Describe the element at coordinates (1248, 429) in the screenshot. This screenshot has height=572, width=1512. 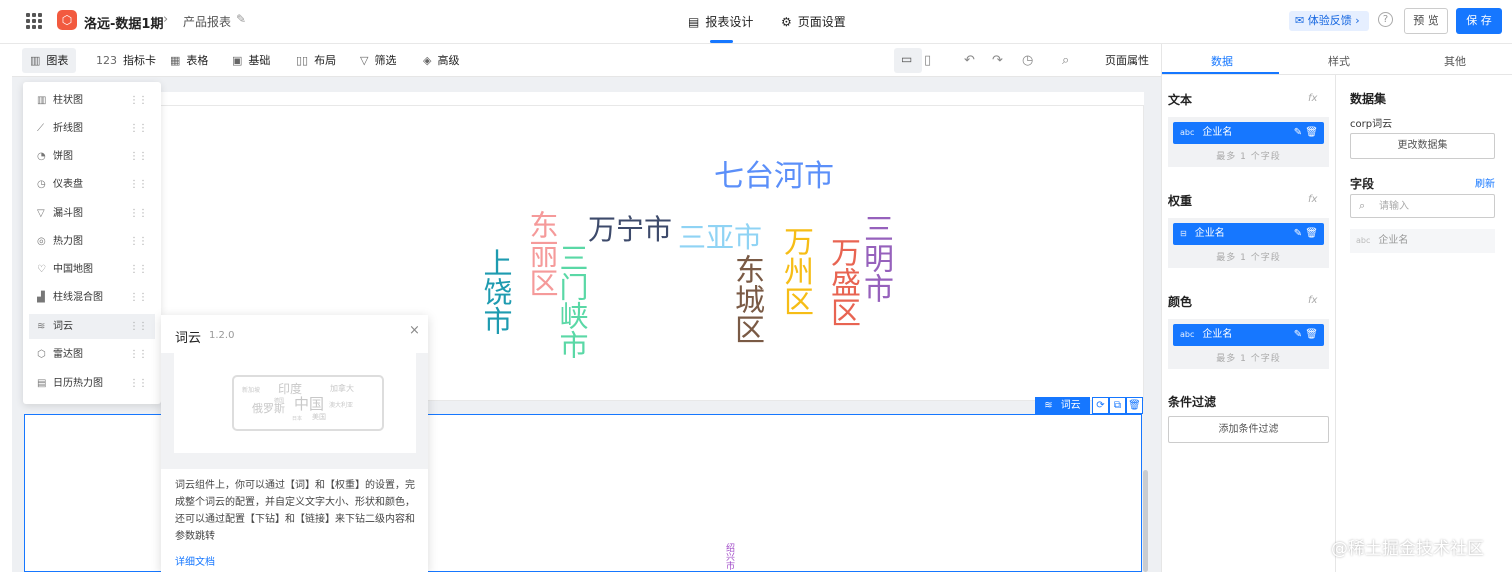
I see `add-filter-button: 添加条件过滤` at that location.